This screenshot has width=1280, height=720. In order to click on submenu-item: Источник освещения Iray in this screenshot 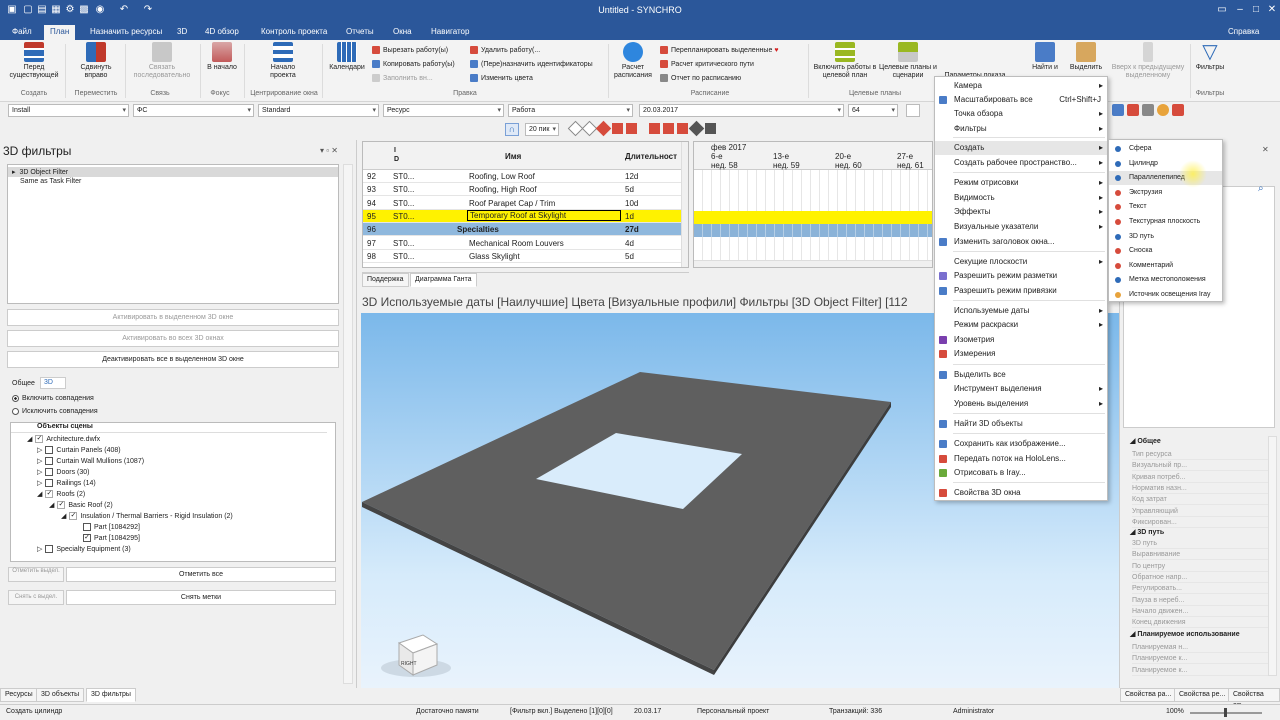, I will do `click(1165, 295)`.